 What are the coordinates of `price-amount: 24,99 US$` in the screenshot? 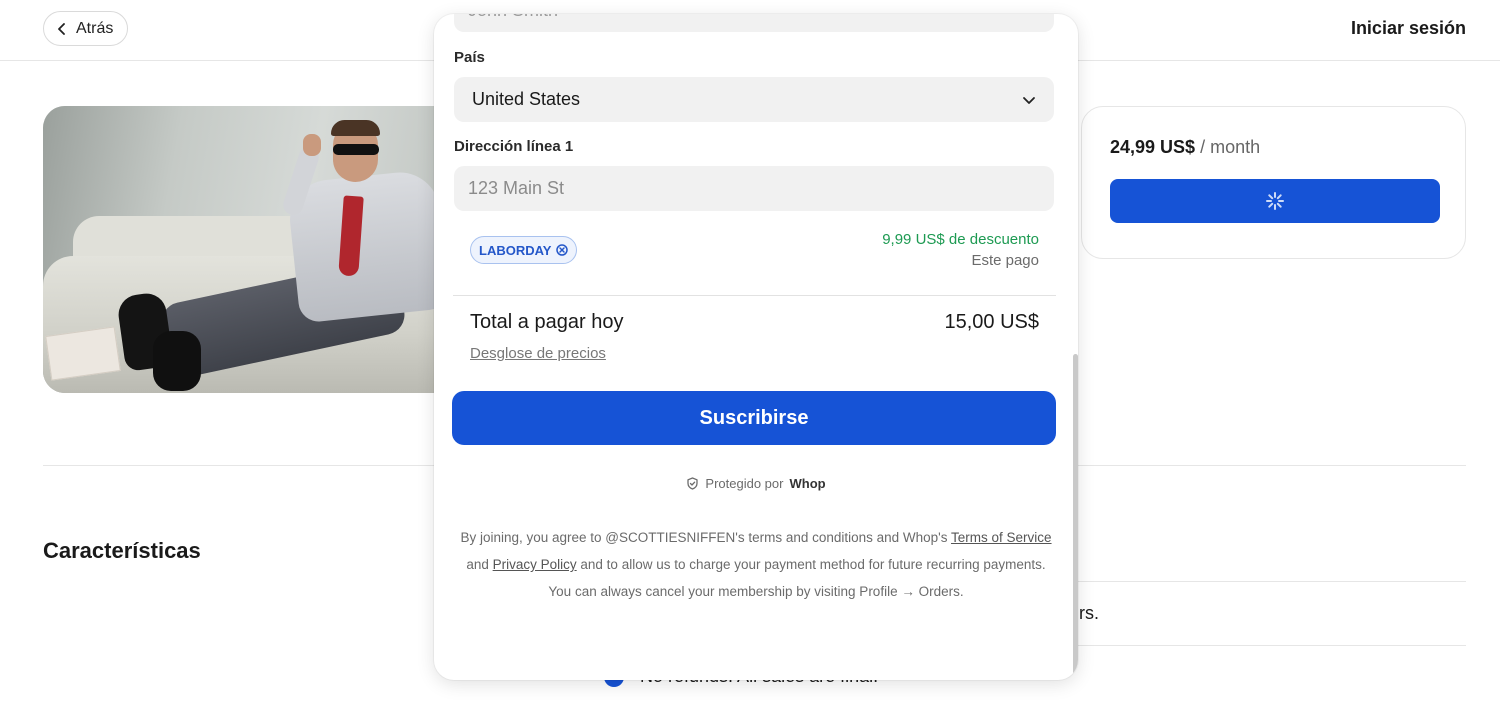 It's located at (1153, 147).